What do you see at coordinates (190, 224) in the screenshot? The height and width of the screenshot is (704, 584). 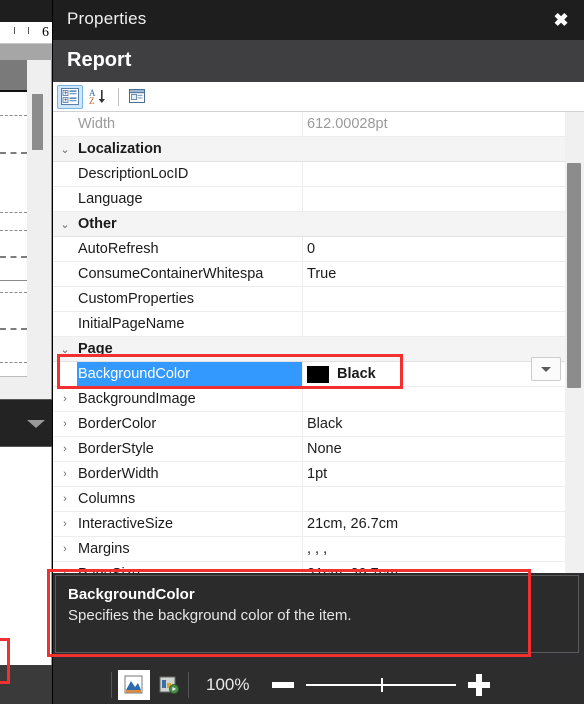 I see `property-name: Other` at bounding box center [190, 224].